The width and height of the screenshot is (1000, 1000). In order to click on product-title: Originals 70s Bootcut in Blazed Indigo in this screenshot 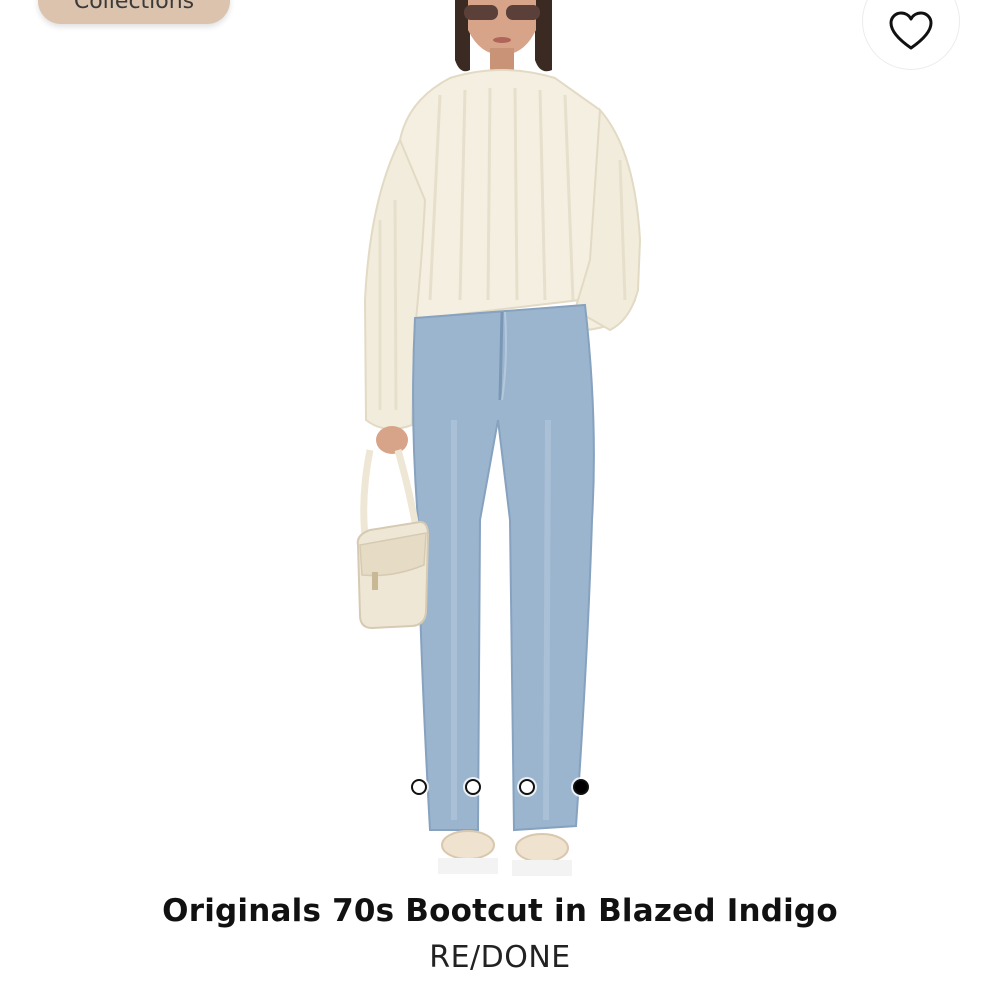, I will do `click(500, 911)`.